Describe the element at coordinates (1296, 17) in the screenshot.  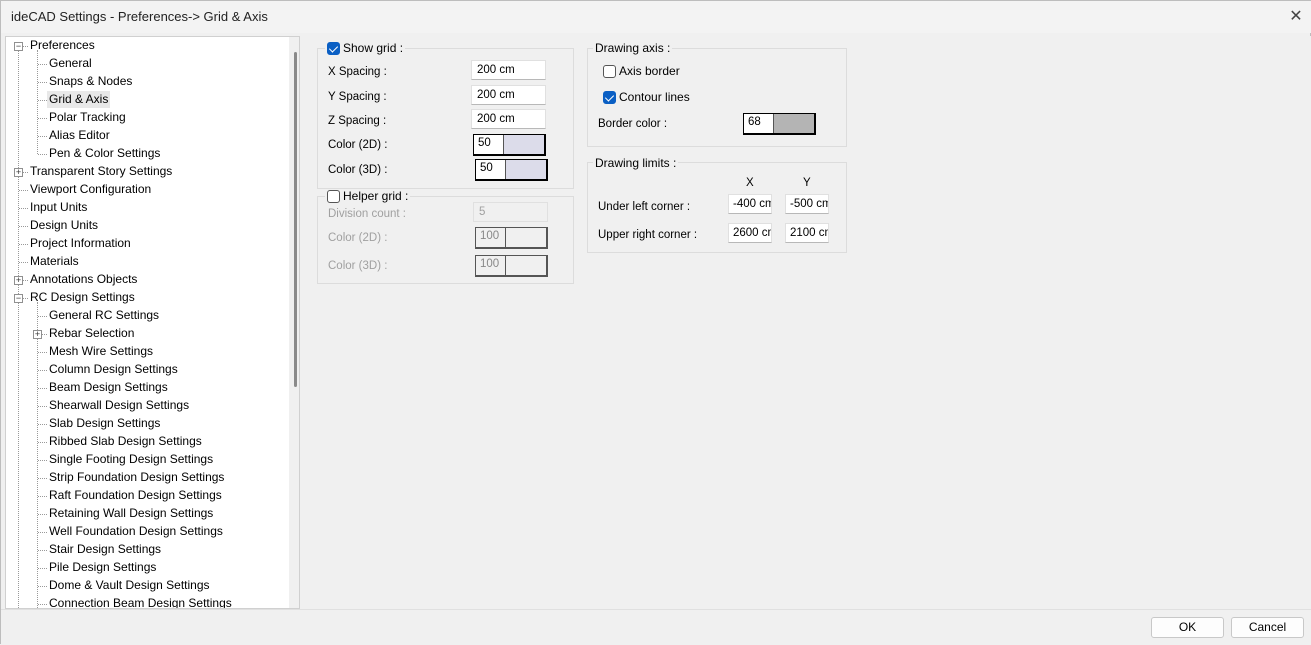
I see `close-icon: ✕` at that location.